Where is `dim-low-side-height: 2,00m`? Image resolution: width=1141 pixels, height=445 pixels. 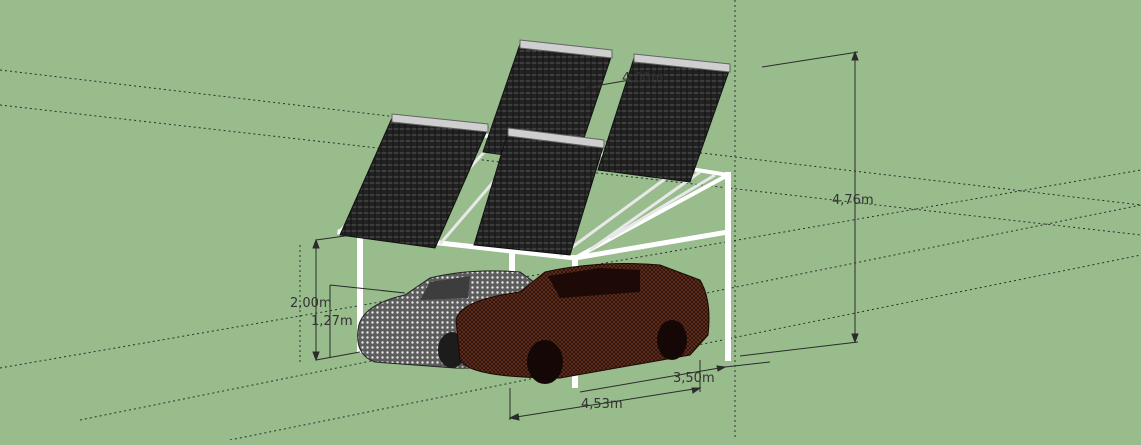
dim-low-side-height: 2,00m is located at coordinates (311, 303).